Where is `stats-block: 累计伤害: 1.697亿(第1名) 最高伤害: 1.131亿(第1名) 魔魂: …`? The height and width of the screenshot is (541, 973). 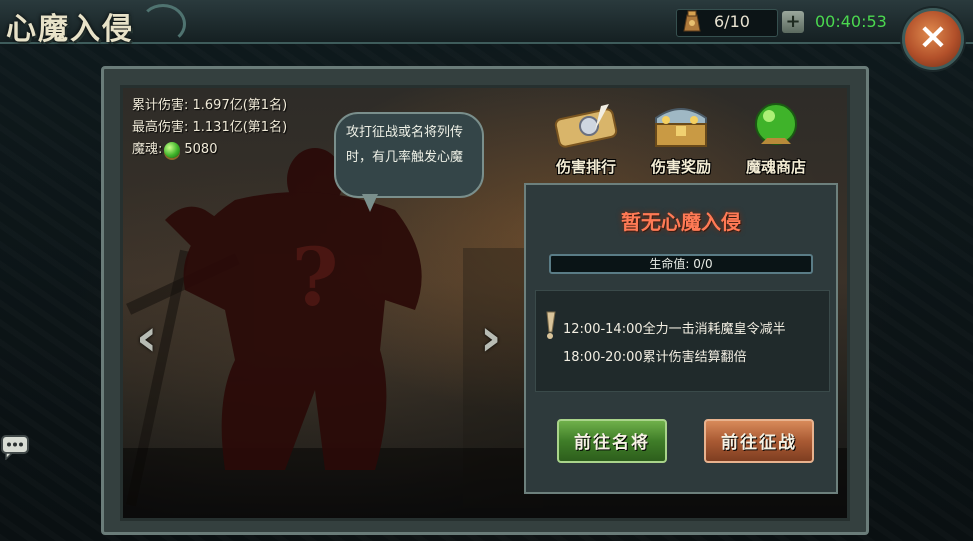
stats-block: 累计伤害: 1.697亿(第1名) 最高伤害: 1.131亿(第1名) 魔魂: … is located at coordinates (209, 128).